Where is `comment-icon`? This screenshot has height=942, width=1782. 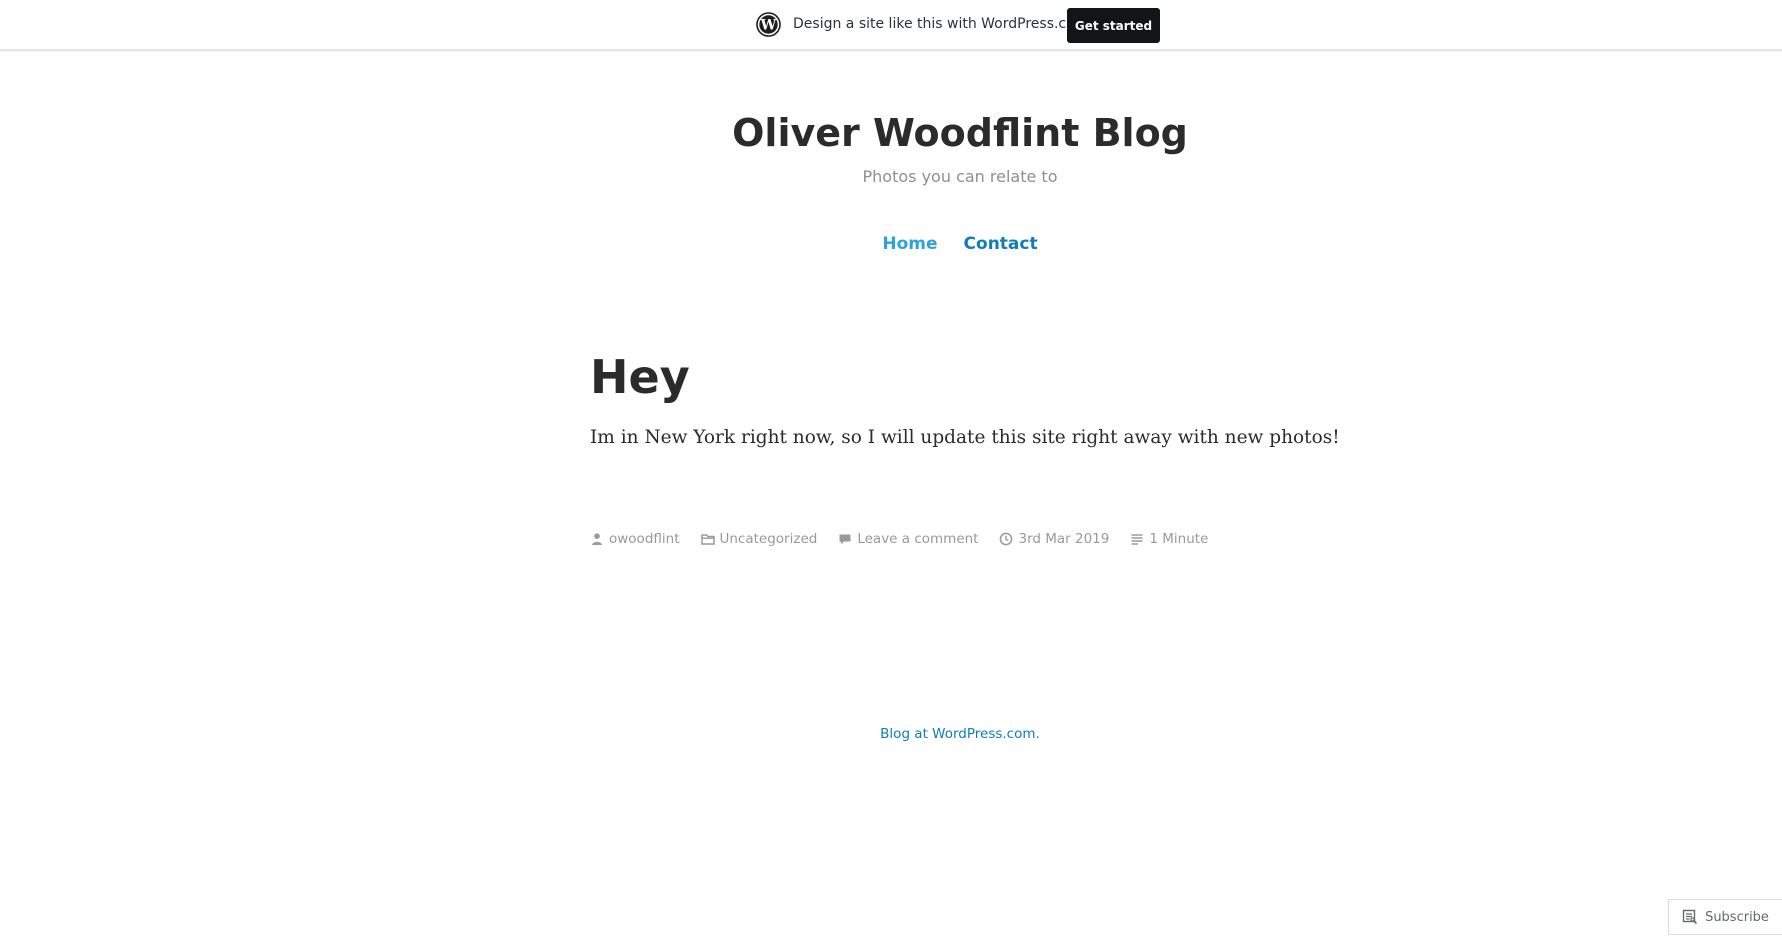 comment-icon is located at coordinates (845, 539).